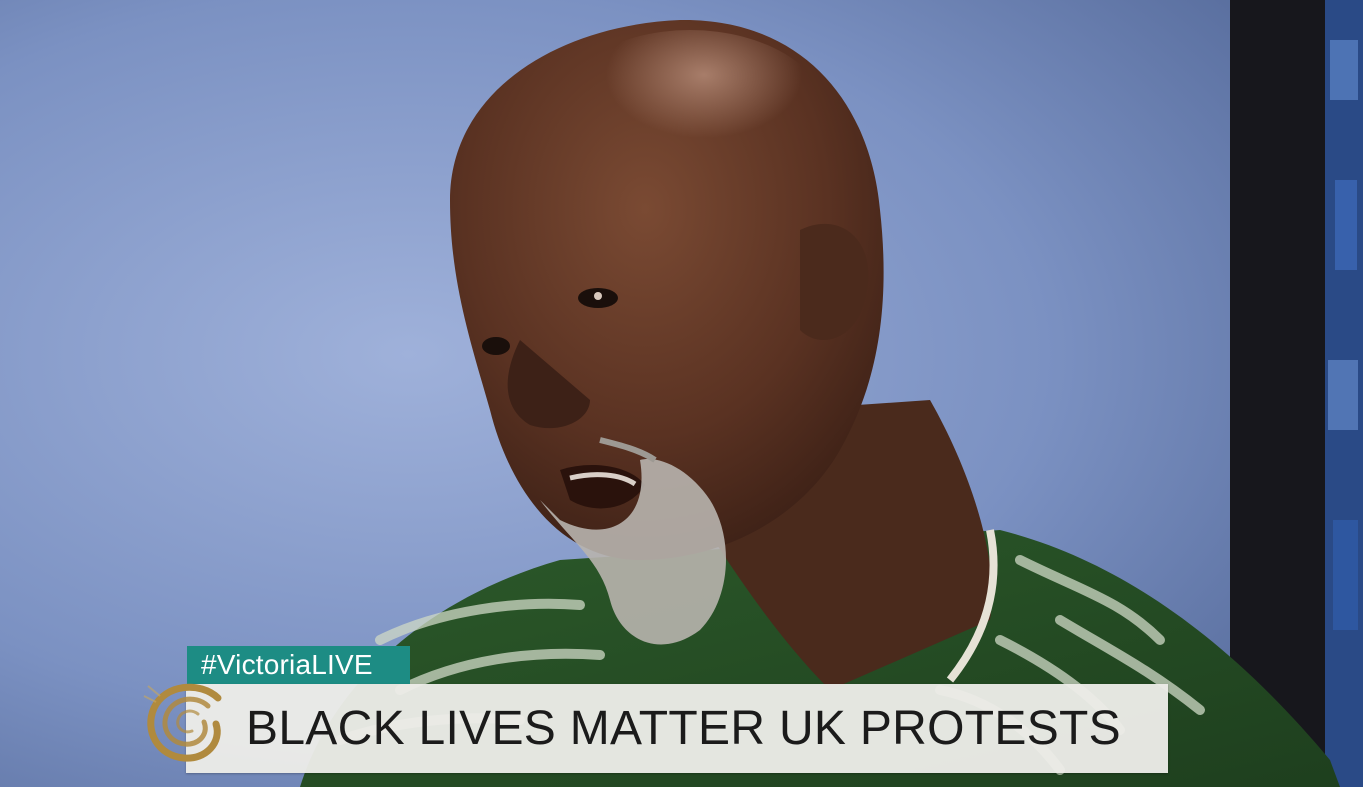  Describe the element at coordinates (496, 346) in the screenshot. I see `right-eye` at that location.